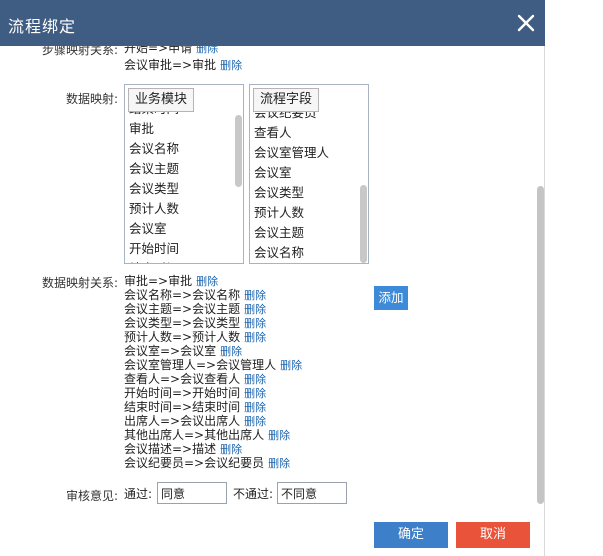 This screenshot has width=603, height=556. I want to click on field-listbox: 会议纪要员 查看人 会议室管理人 会议室 会议类型 预计人数 会议主题 会议名称 流程字段, so click(309, 174).